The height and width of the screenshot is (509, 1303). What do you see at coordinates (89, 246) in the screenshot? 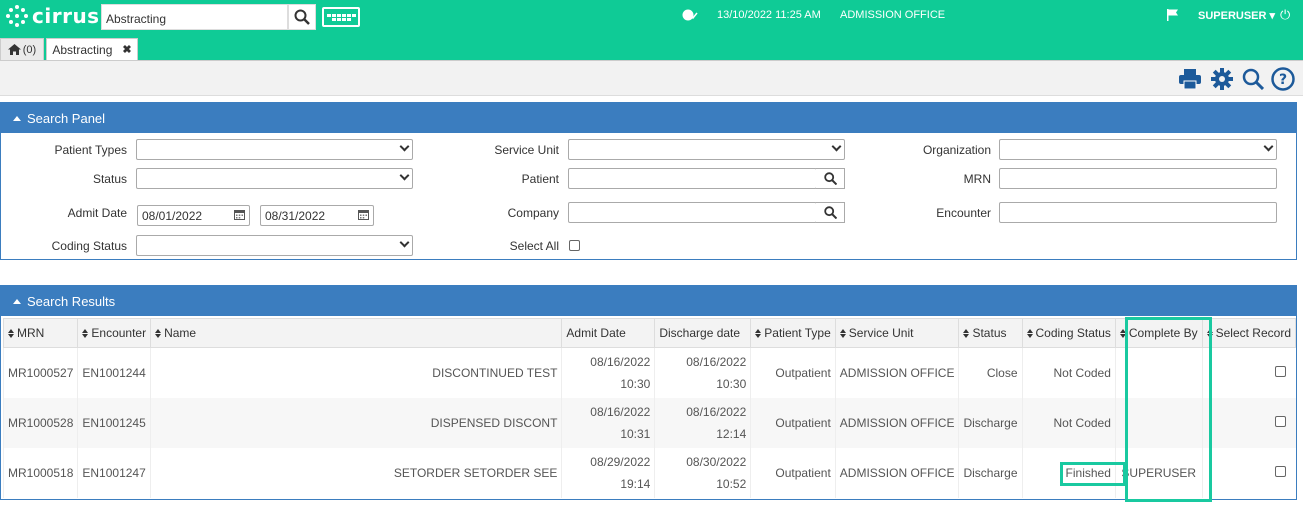
I see `coding-status-label: Coding Status` at bounding box center [89, 246].